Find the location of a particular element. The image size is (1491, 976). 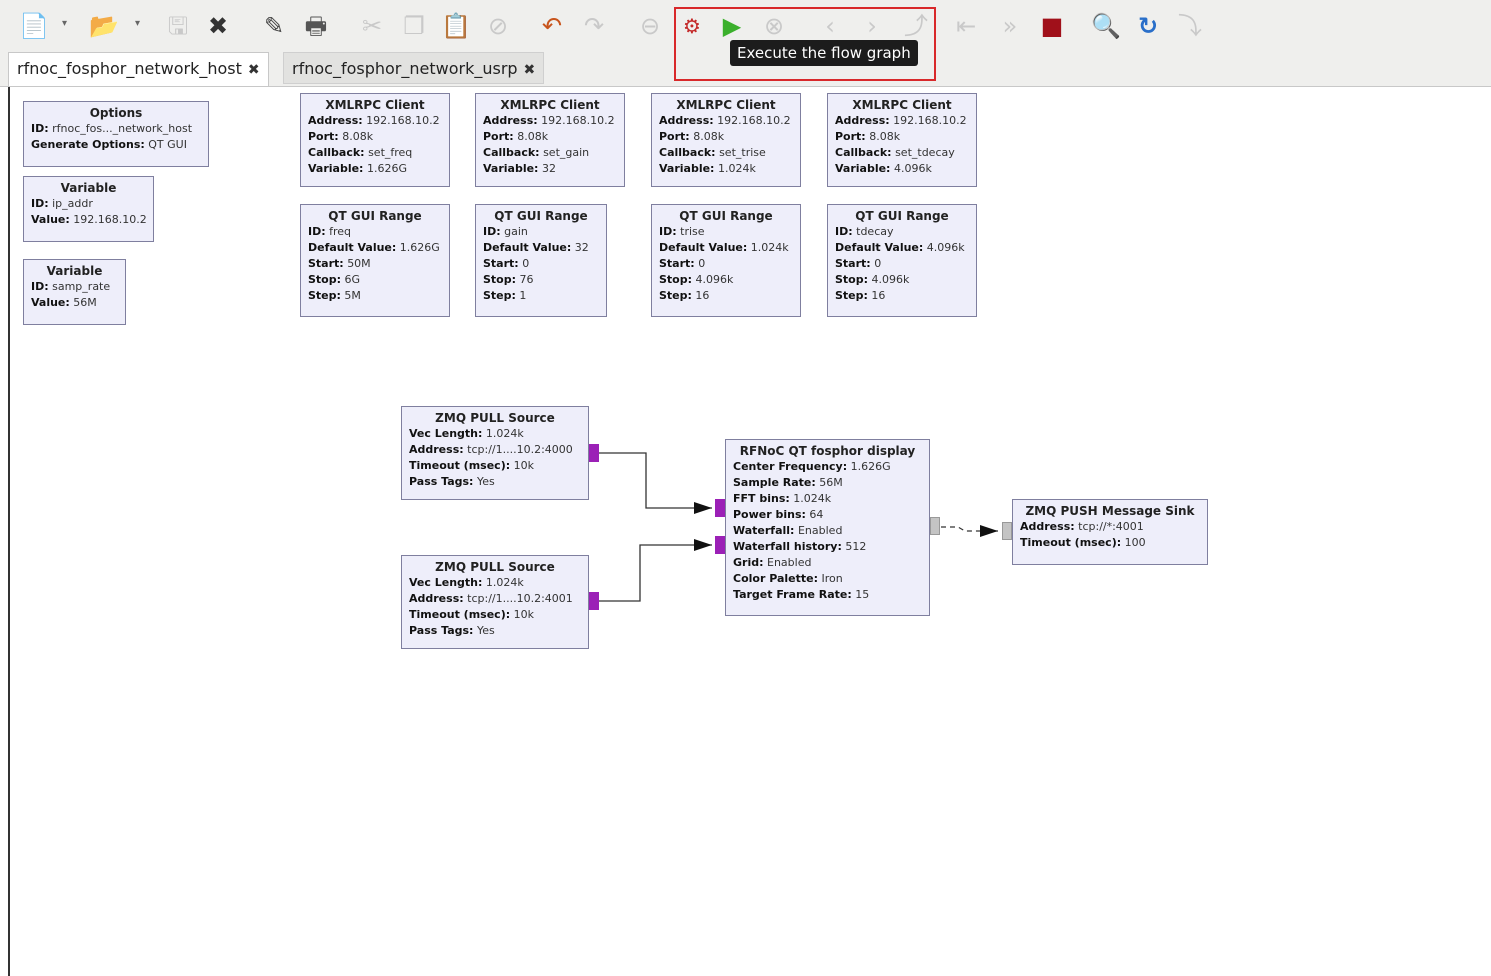

param-key: Default Value: is located at coordinates (703, 247).